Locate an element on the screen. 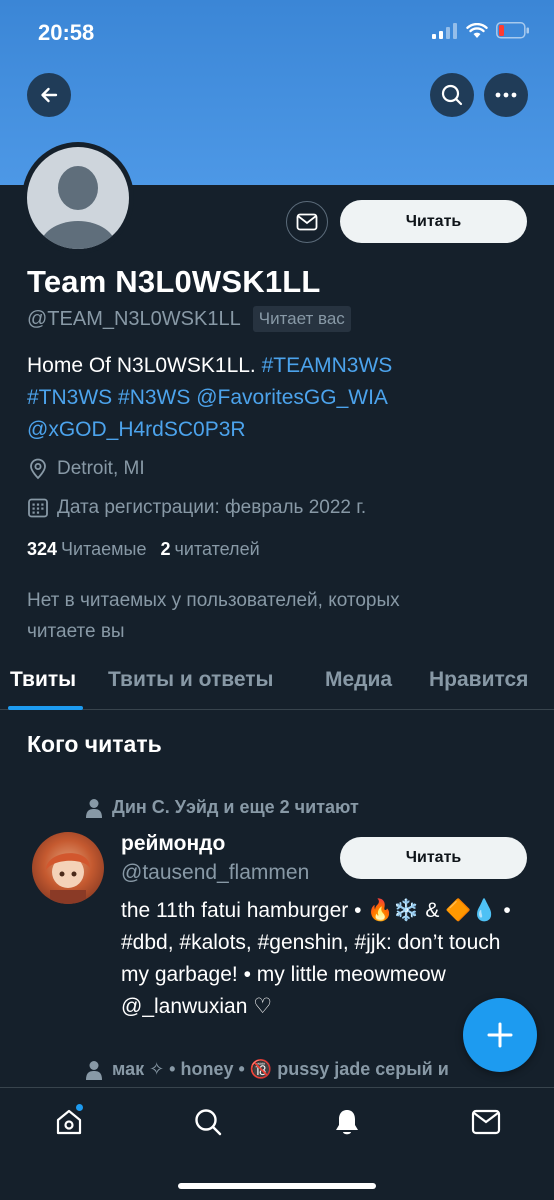  tab-tweets: Твиты is located at coordinates (43, 680).